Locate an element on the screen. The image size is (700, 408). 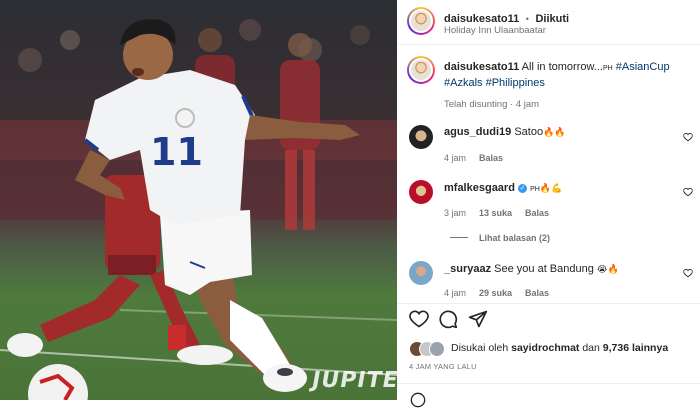
comment-username: mfalkesgaard is located at coordinates (479, 188).